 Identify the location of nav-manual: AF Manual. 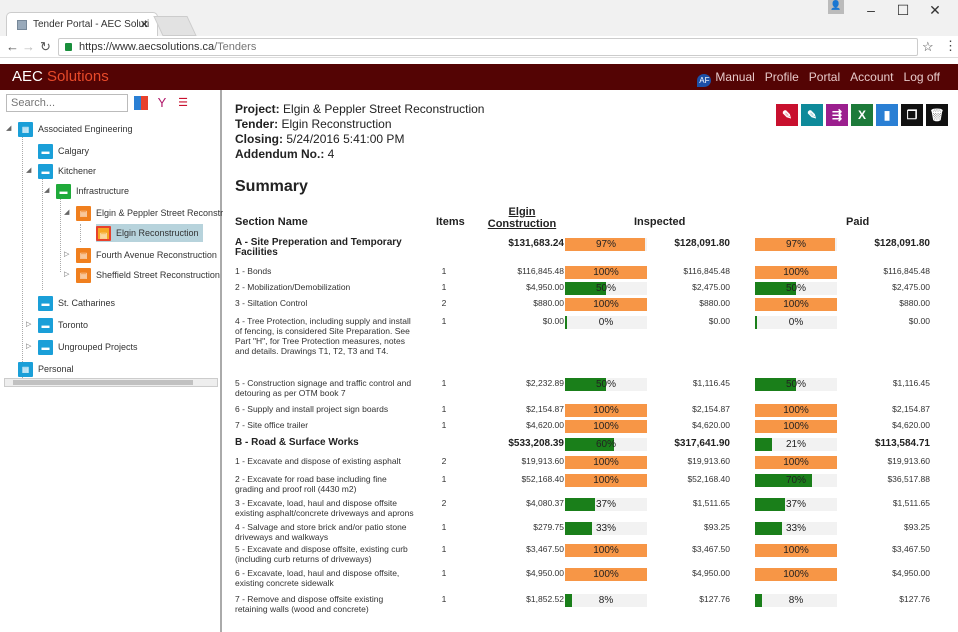
(726, 78).